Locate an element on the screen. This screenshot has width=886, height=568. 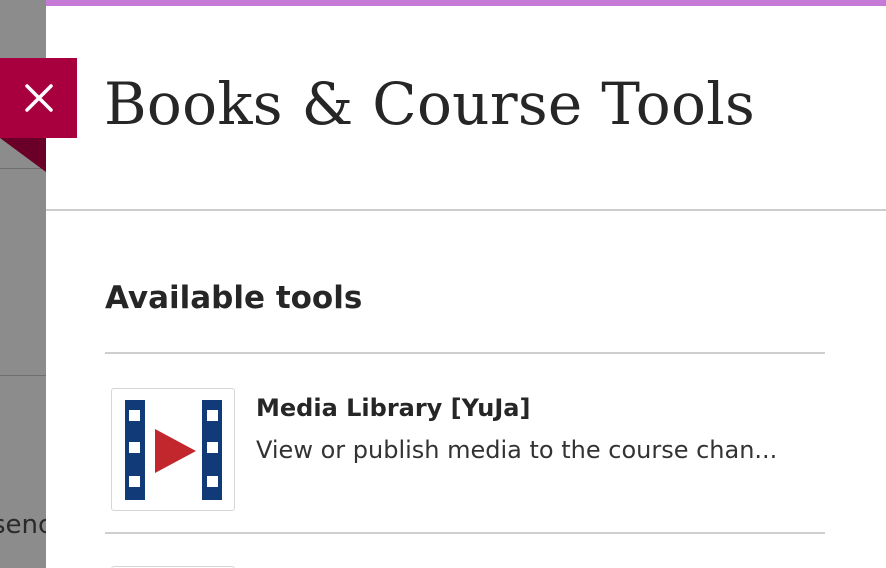
section-title-available-tools: Available tools is located at coordinates (234, 298).